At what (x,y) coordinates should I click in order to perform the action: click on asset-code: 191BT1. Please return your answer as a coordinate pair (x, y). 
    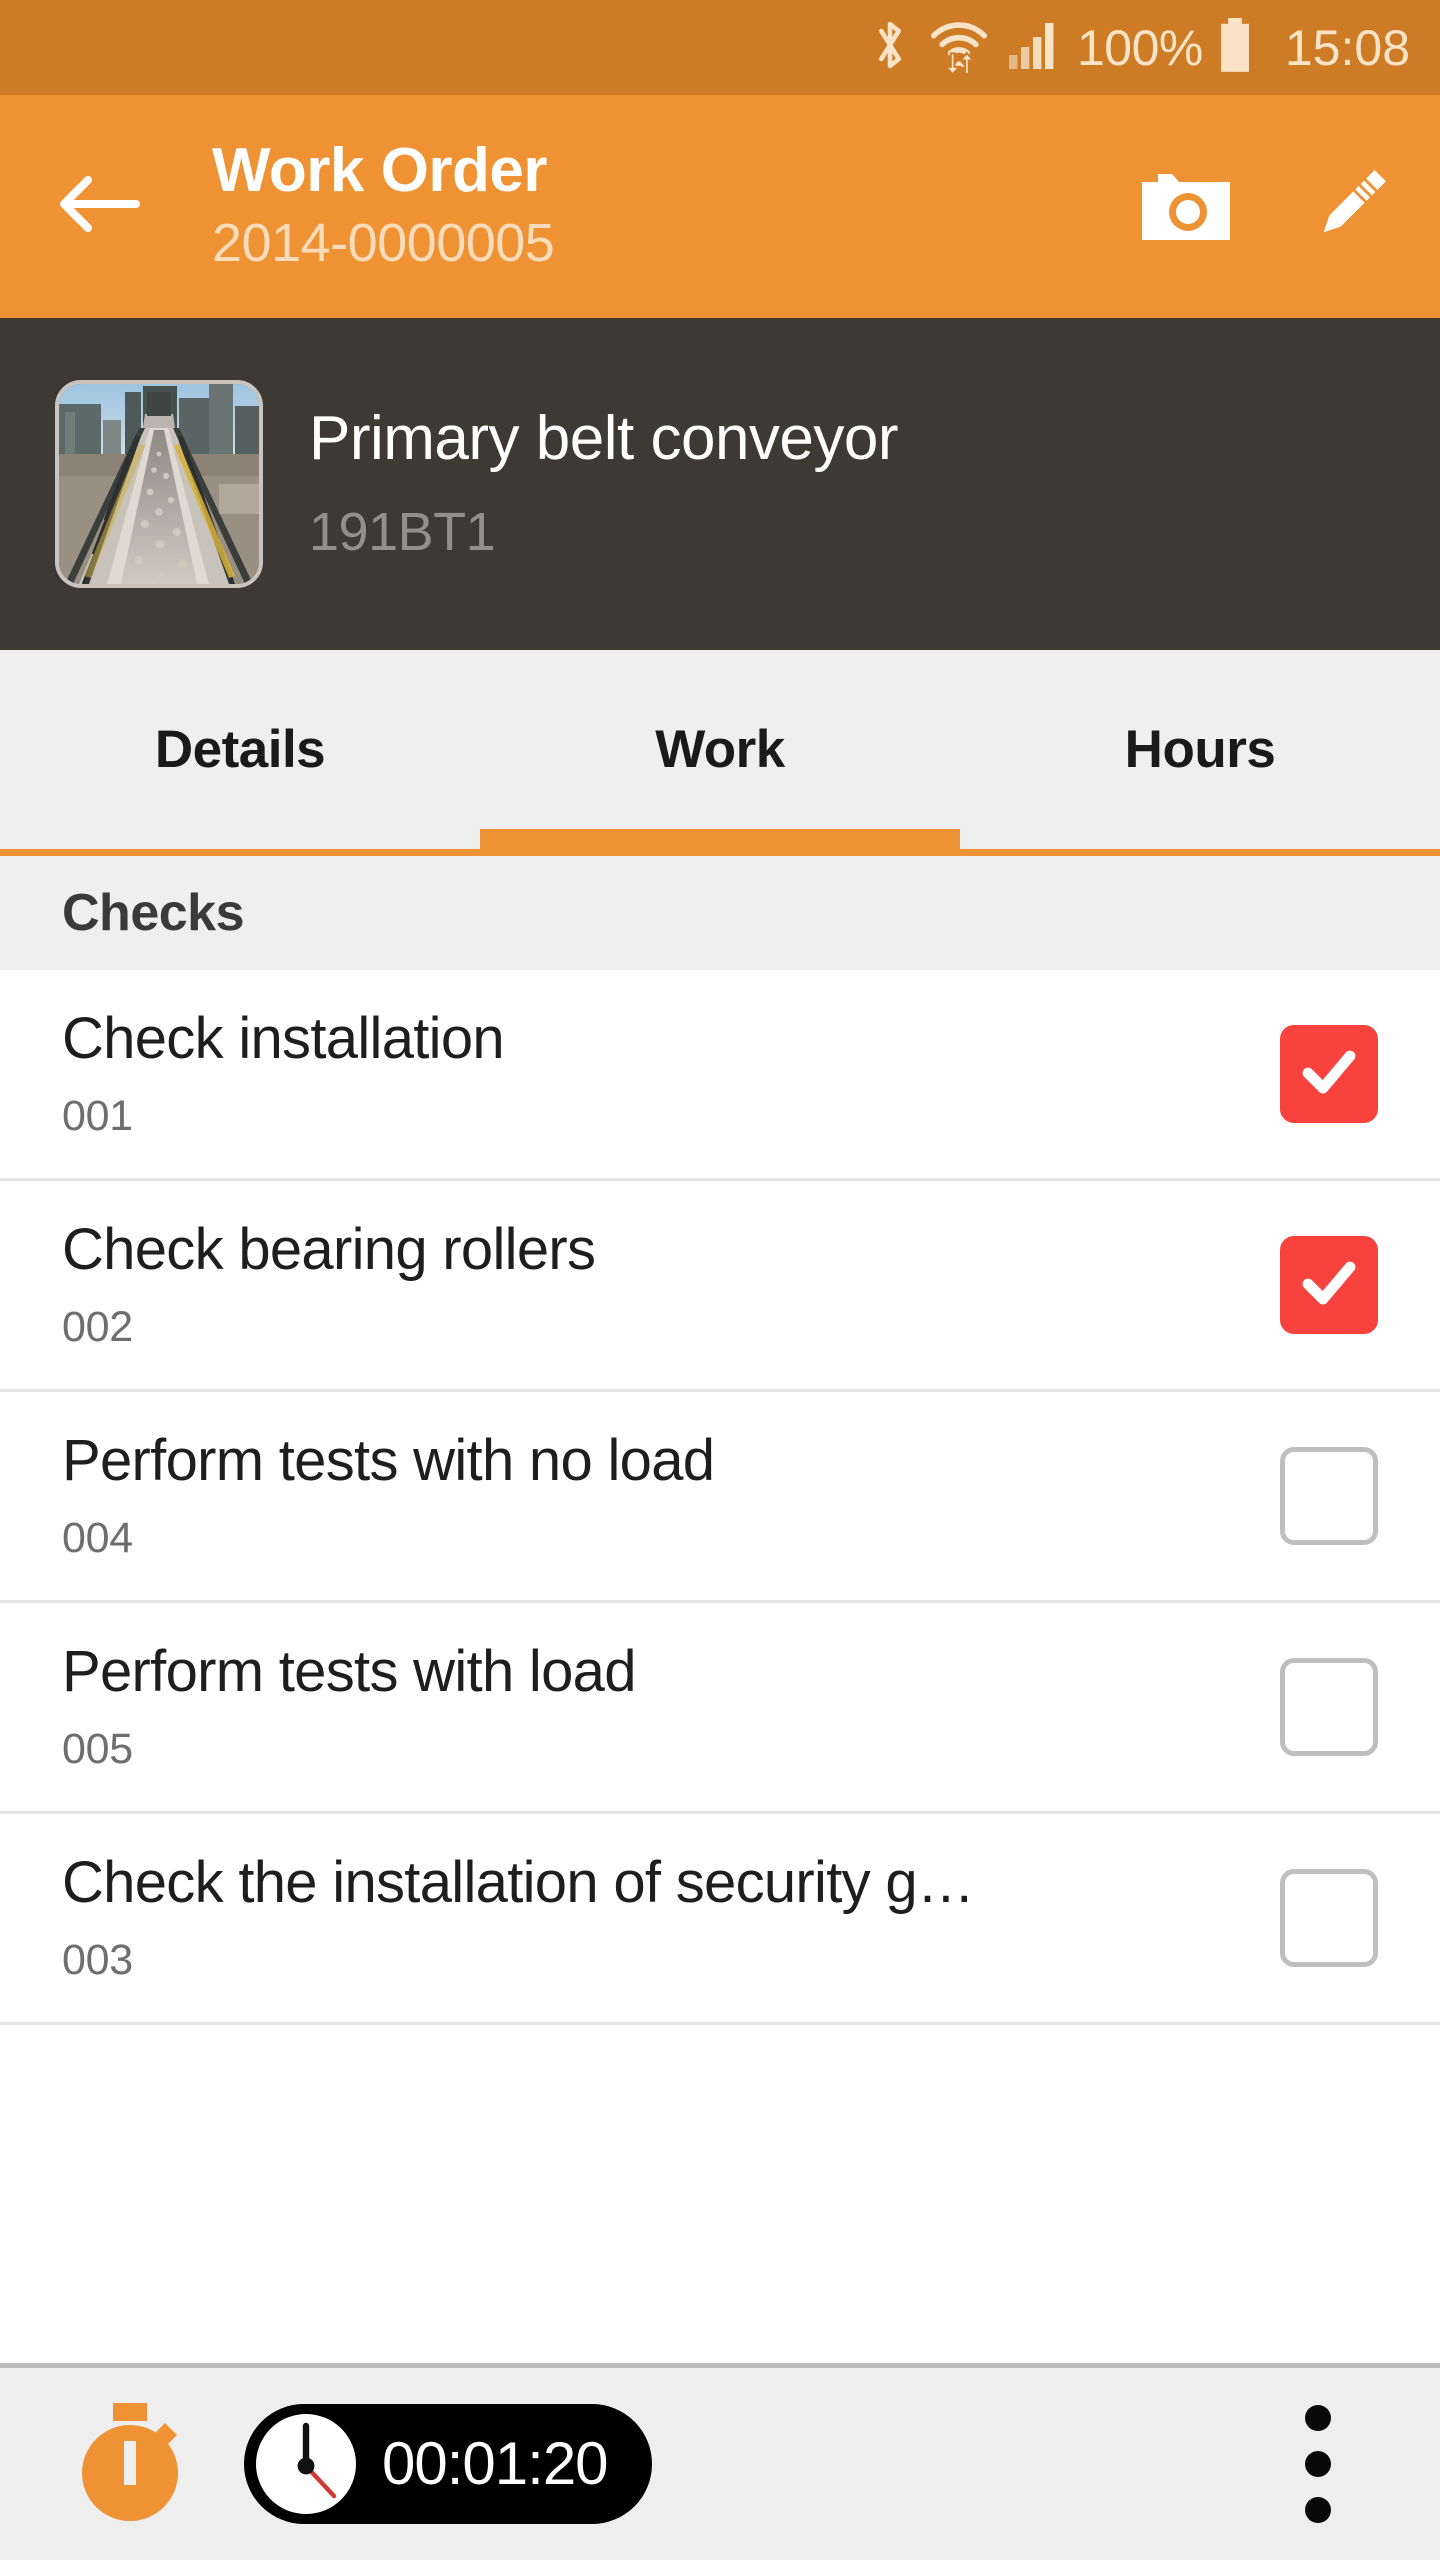
    Looking at the image, I should click on (402, 532).